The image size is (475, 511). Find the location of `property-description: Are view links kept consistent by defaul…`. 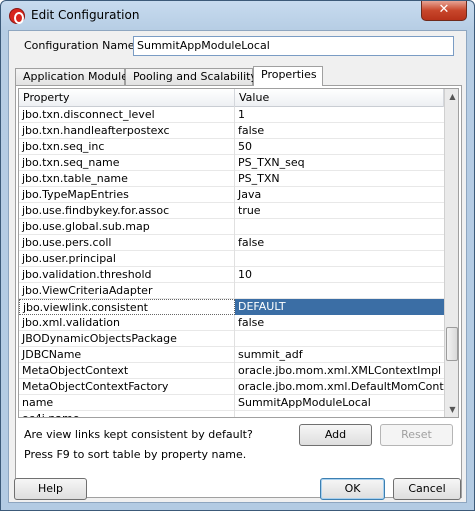

property-description: Are view links kept consistent by defaul… is located at coordinates (138, 434).